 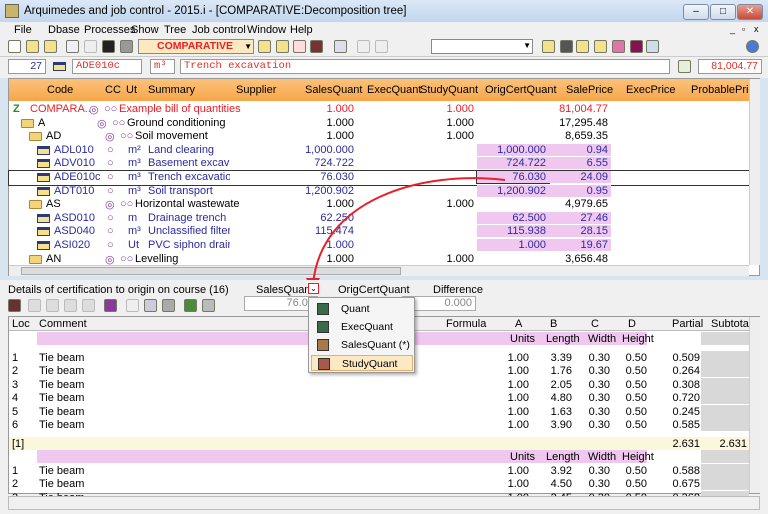 I want to click on view-select: ▼, so click(x=482, y=46).